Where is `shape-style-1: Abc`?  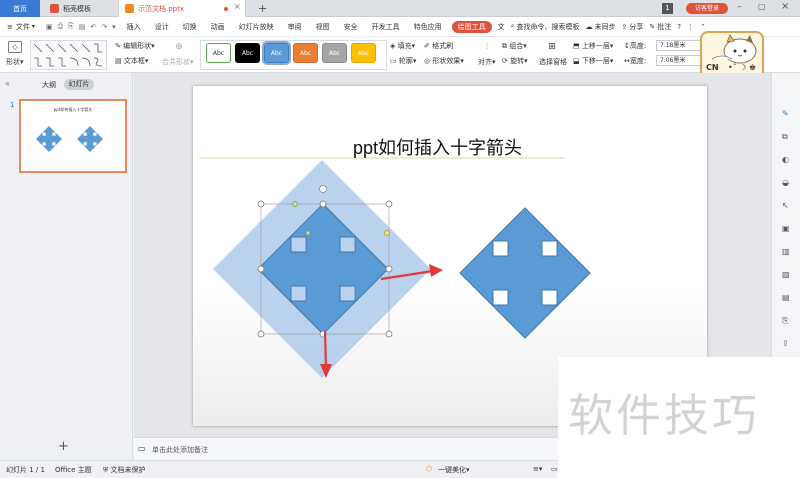 shape-style-1: Abc is located at coordinates (218, 53).